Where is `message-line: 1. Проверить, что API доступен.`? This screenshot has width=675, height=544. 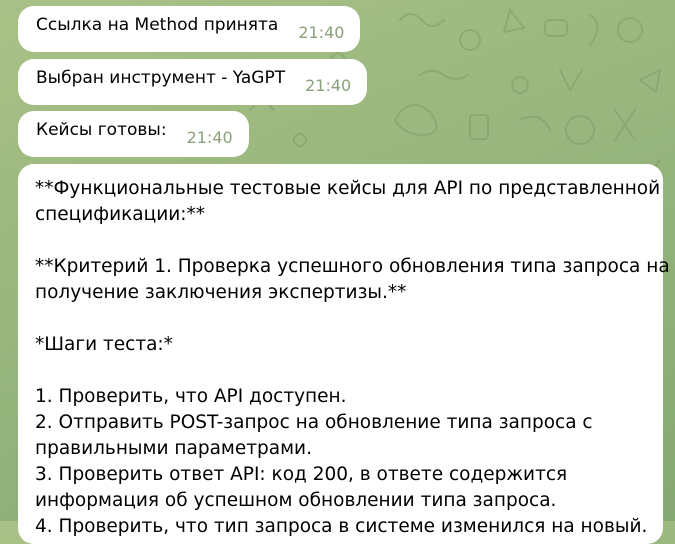
message-line: 1. Проверить, что API доступен. is located at coordinates (191, 396).